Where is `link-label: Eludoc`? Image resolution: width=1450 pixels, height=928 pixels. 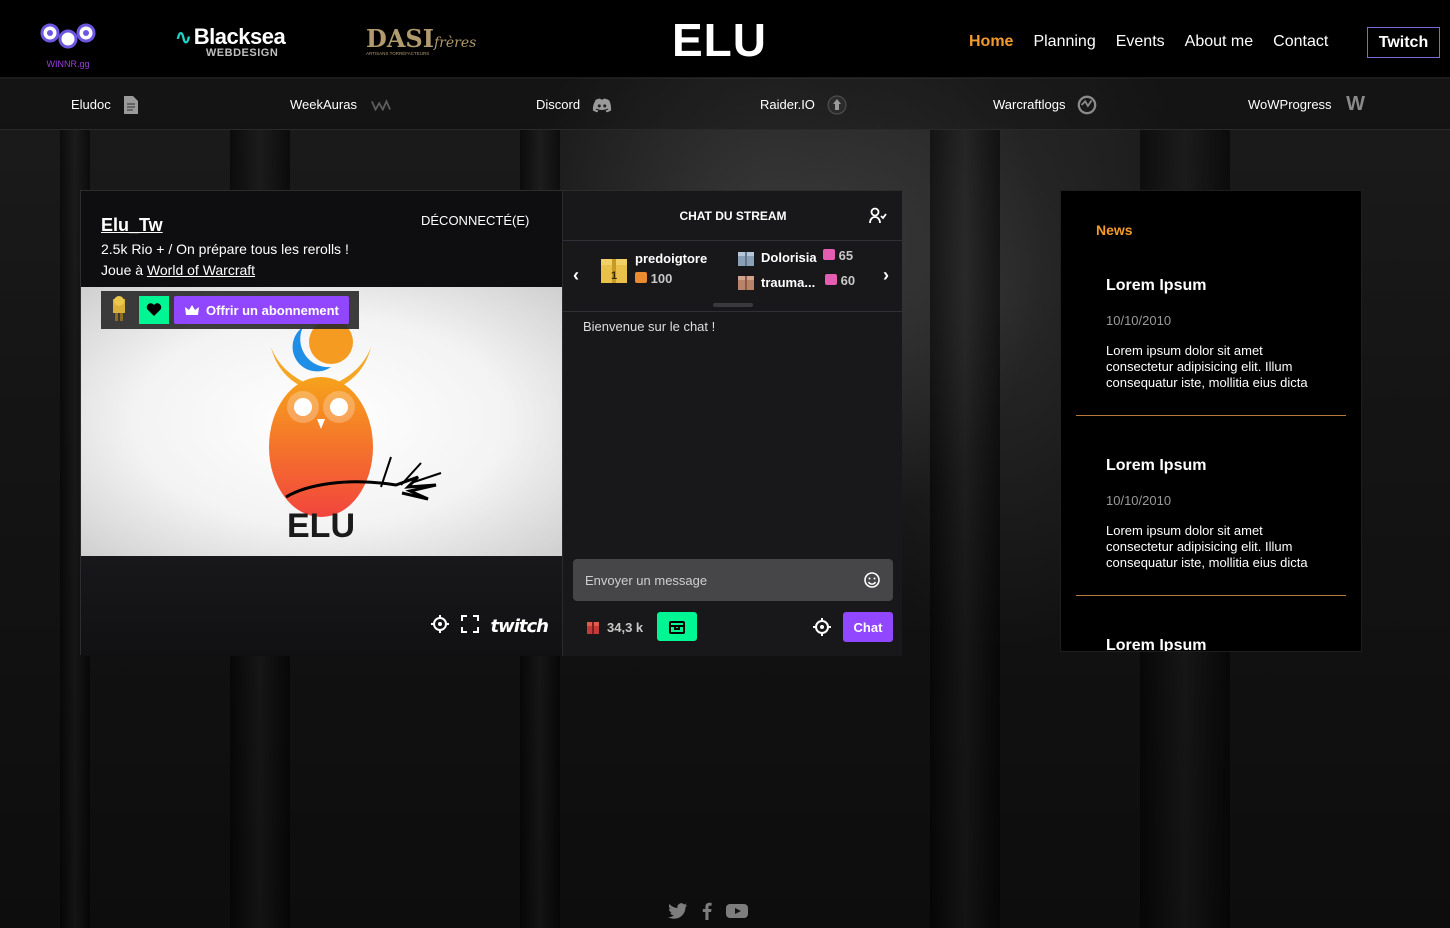 link-label: Eludoc is located at coordinates (91, 104).